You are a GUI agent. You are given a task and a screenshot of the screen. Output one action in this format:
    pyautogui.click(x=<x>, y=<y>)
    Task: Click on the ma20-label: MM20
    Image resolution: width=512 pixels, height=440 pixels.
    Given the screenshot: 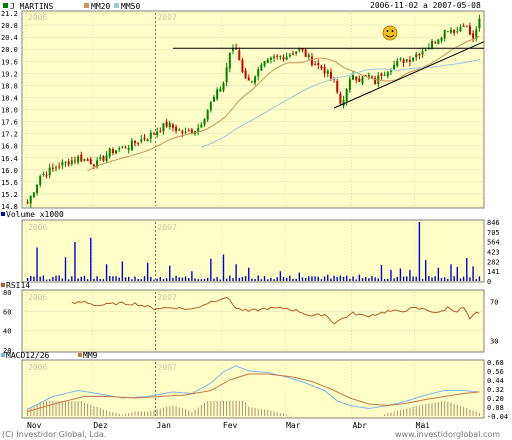 What is the action you would take?
    pyautogui.click(x=100, y=6)
    